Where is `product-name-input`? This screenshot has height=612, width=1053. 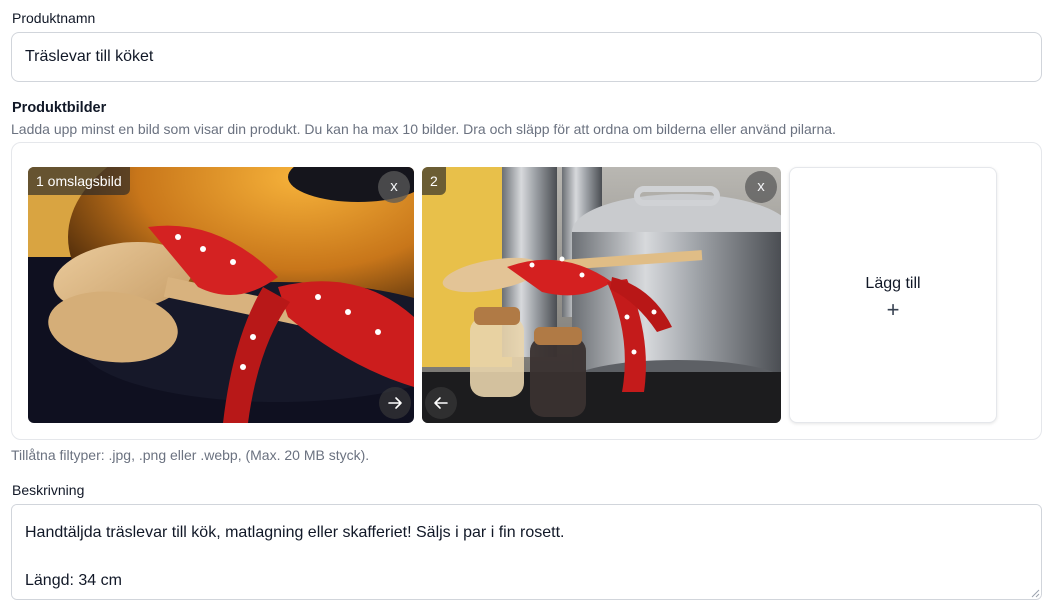 product-name-input is located at coordinates (526, 57).